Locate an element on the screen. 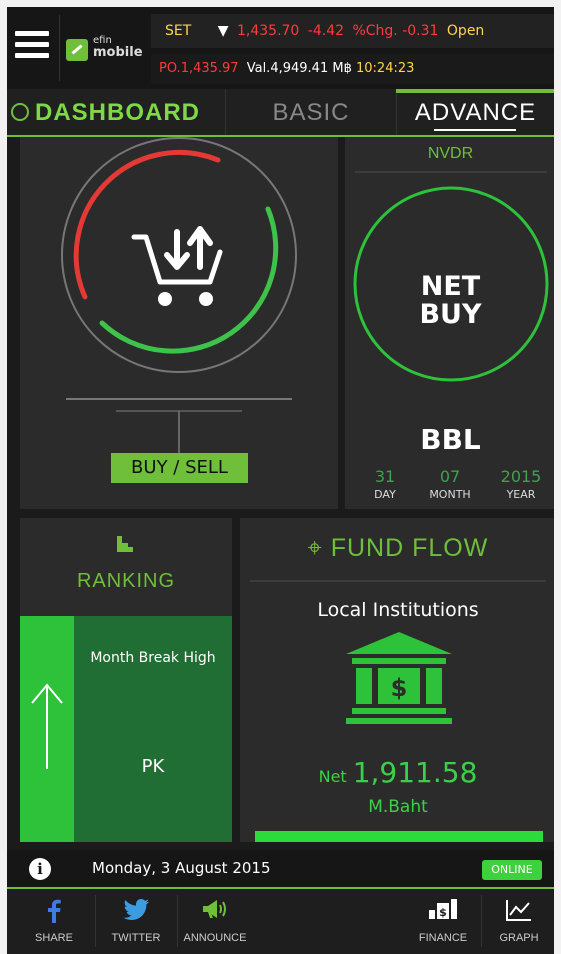 The height and width of the screenshot is (954, 561). nav-graph-label: GRAPH is located at coordinates (519, 938).